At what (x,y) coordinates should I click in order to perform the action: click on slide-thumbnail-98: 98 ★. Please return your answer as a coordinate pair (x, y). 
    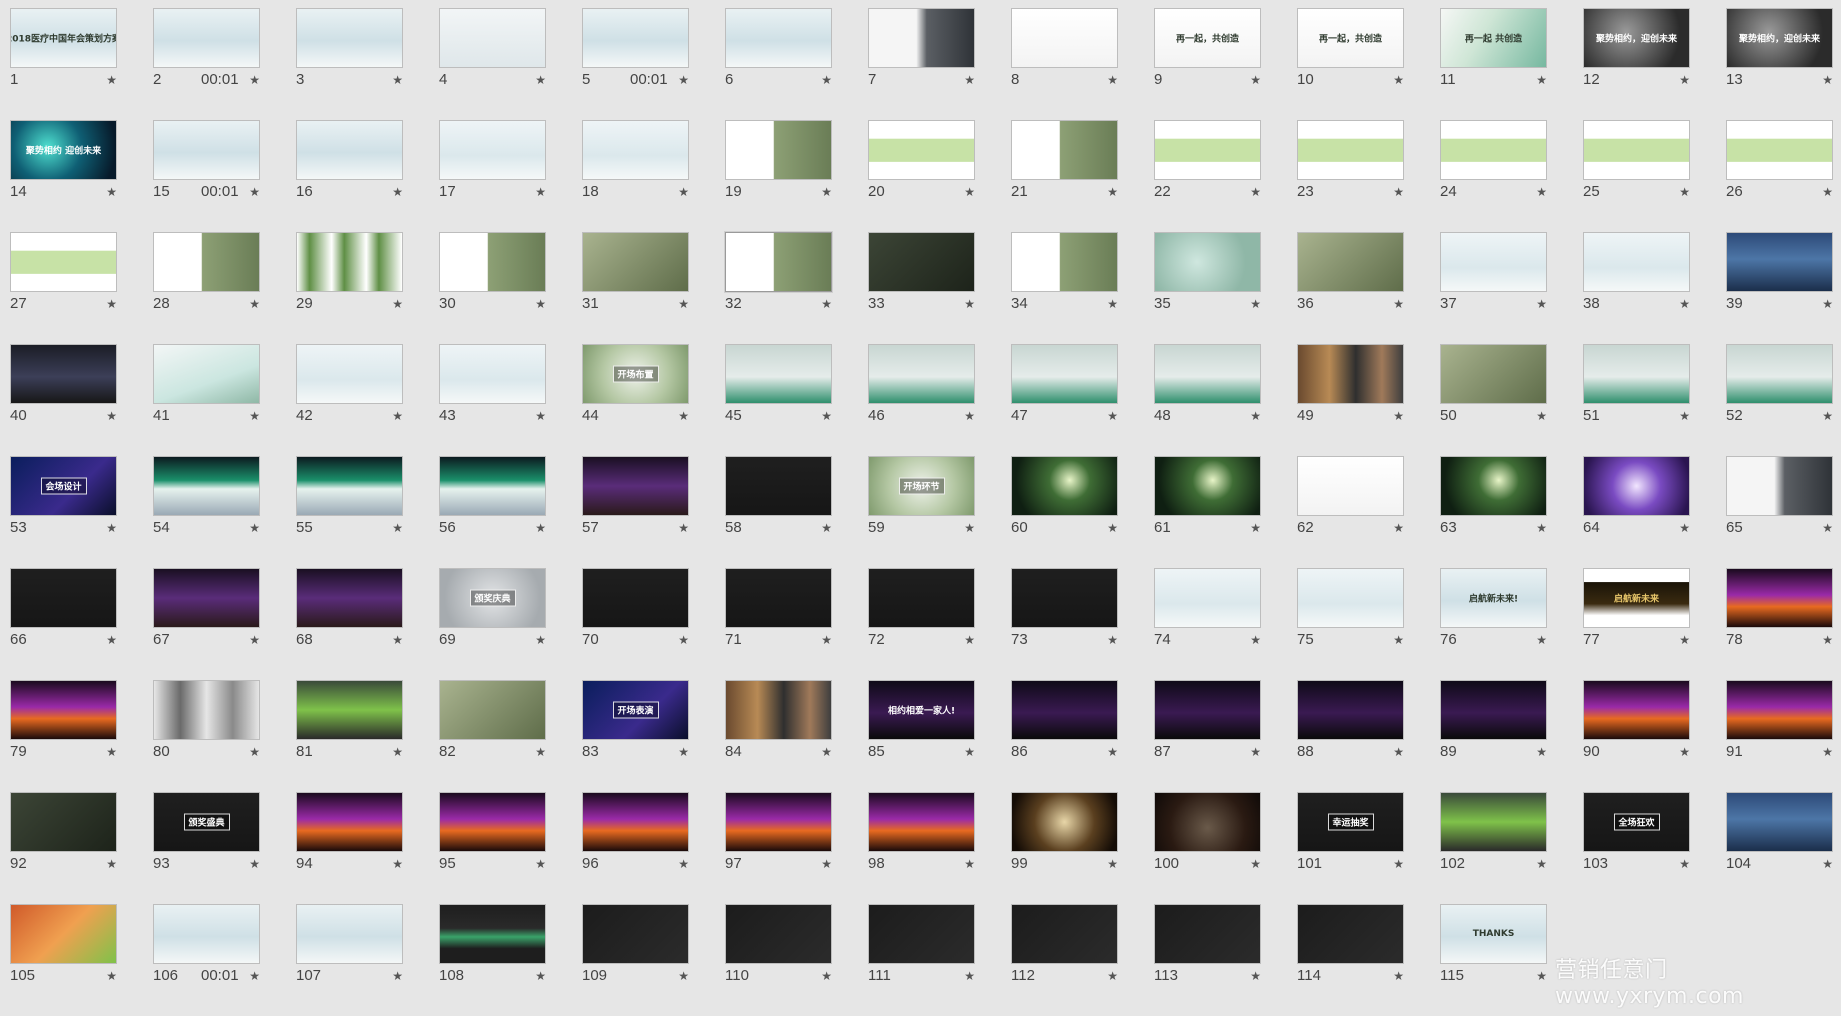
    Looking at the image, I should click on (921, 848).